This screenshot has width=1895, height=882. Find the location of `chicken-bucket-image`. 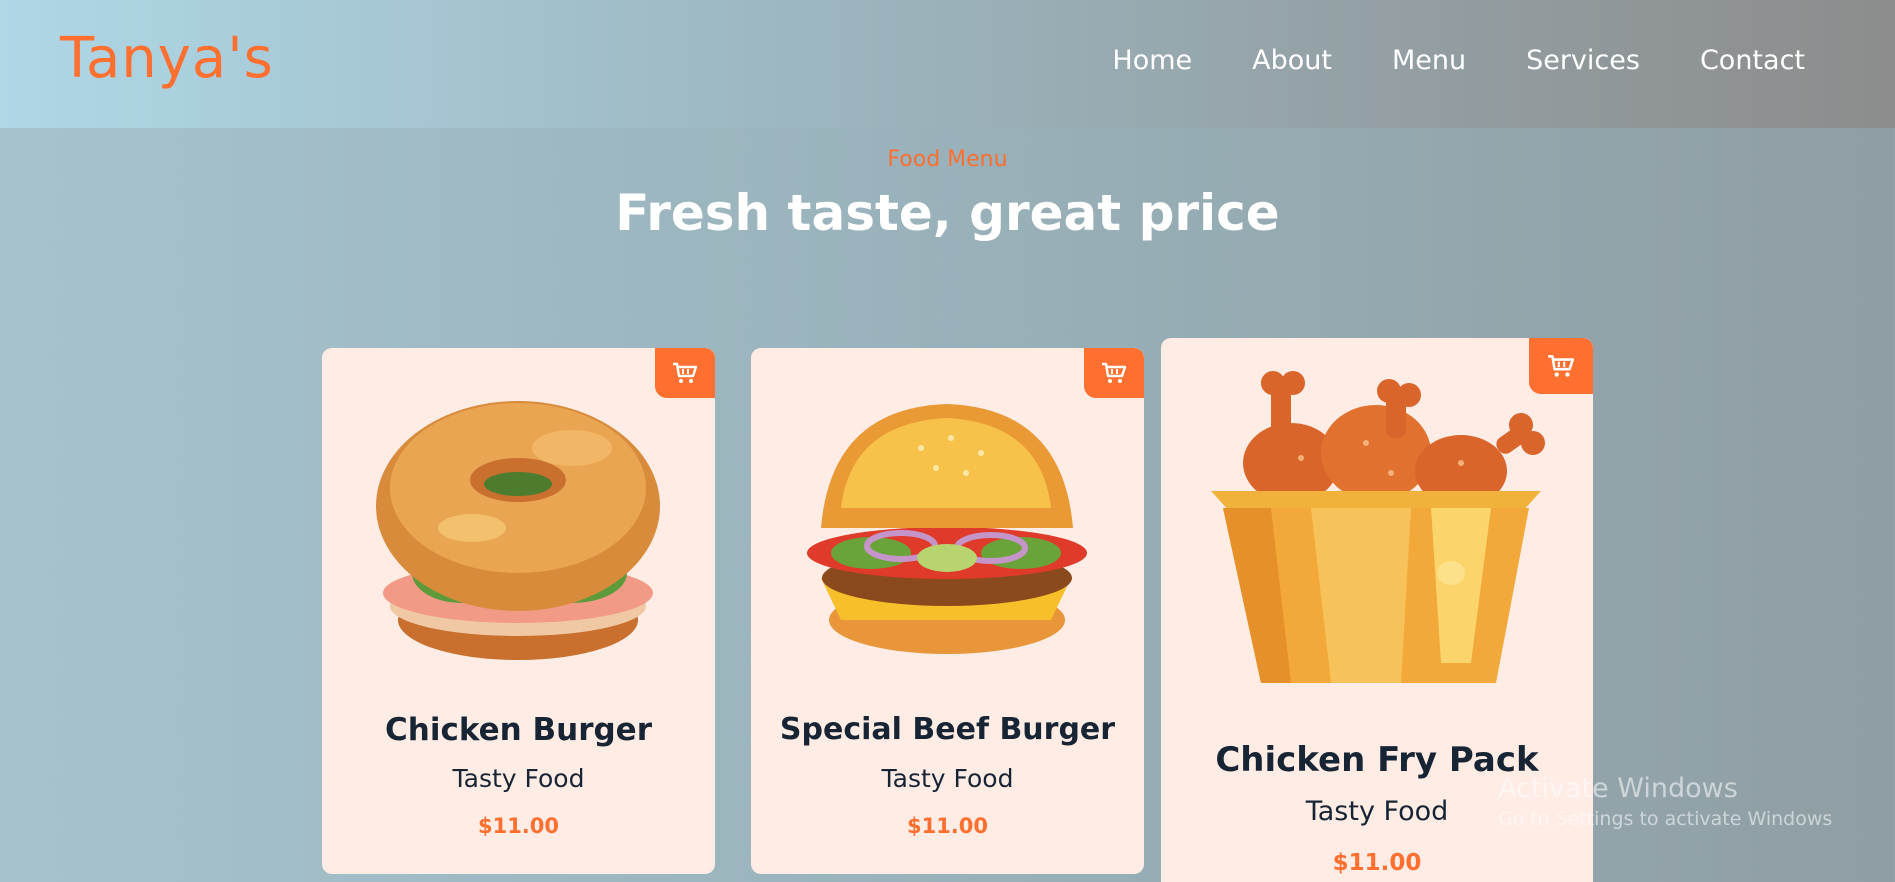

chicken-bucket-image is located at coordinates (1378, 527).